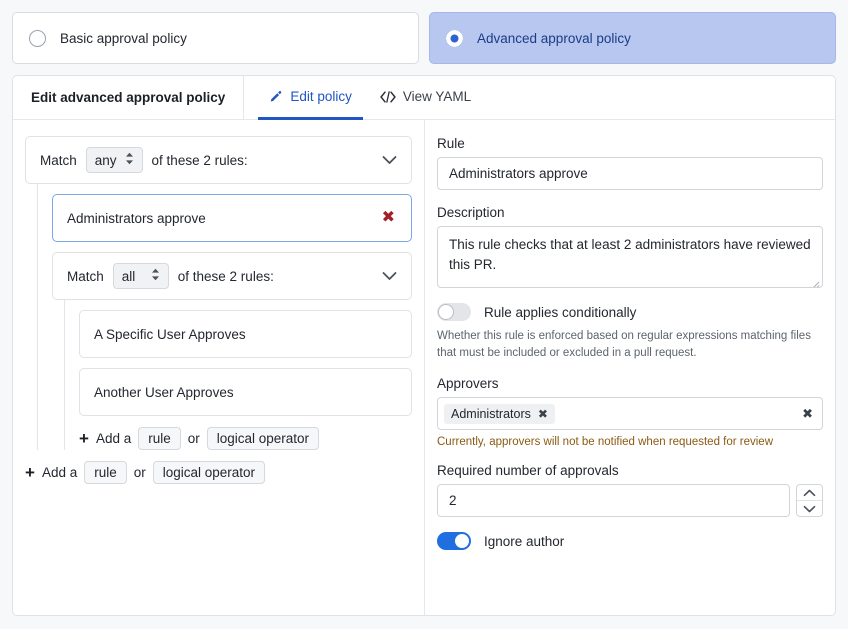  What do you see at coordinates (630, 541) in the screenshot?
I see `ignore-author-row: Ignore author` at bounding box center [630, 541].